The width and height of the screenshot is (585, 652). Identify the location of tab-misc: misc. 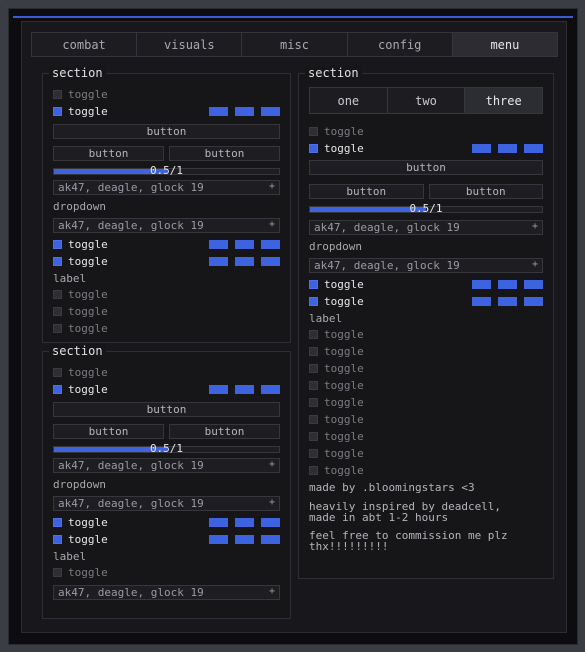
(295, 44).